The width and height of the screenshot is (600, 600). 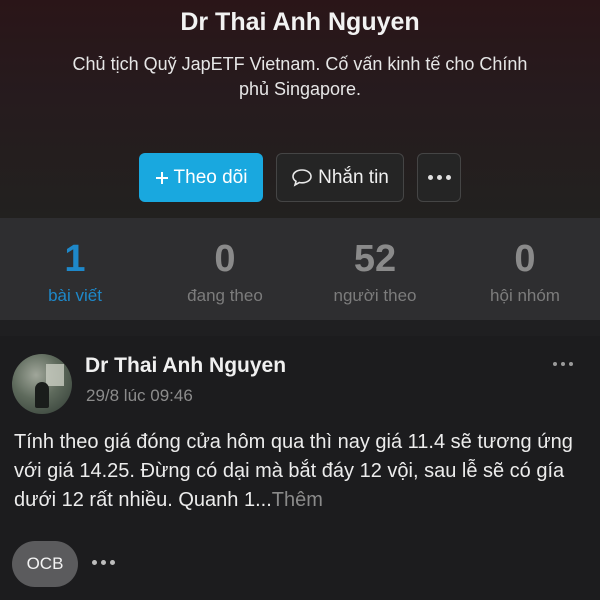 What do you see at coordinates (162, 178) in the screenshot?
I see `plus-icon` at bounding box center [162, 178].